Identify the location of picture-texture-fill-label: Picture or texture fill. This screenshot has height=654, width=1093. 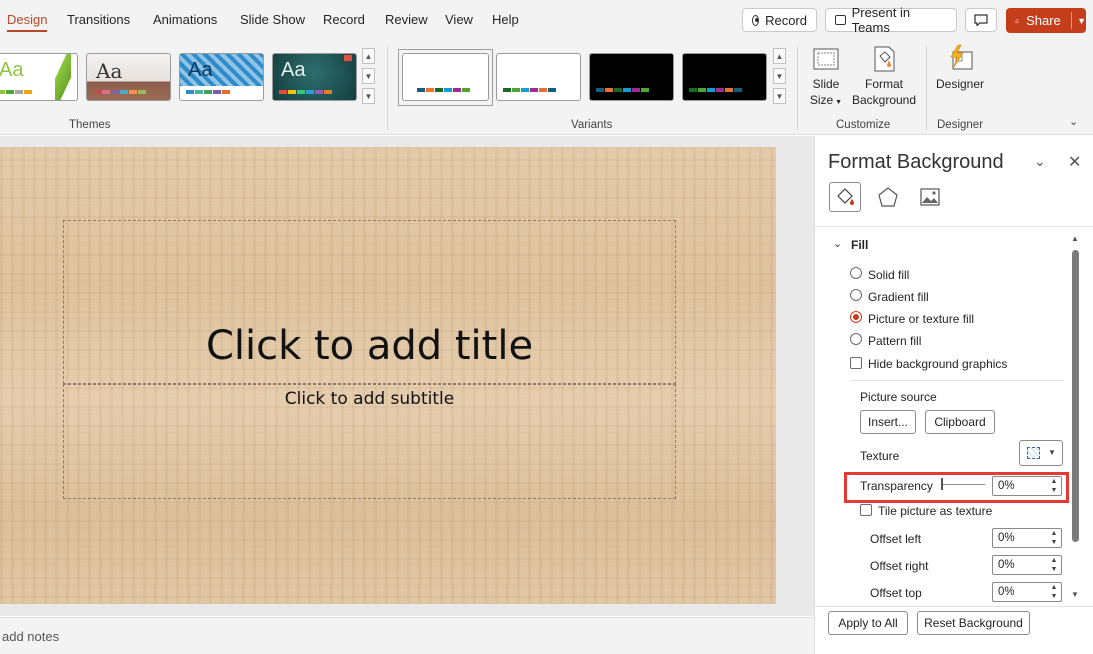
(921, 319).